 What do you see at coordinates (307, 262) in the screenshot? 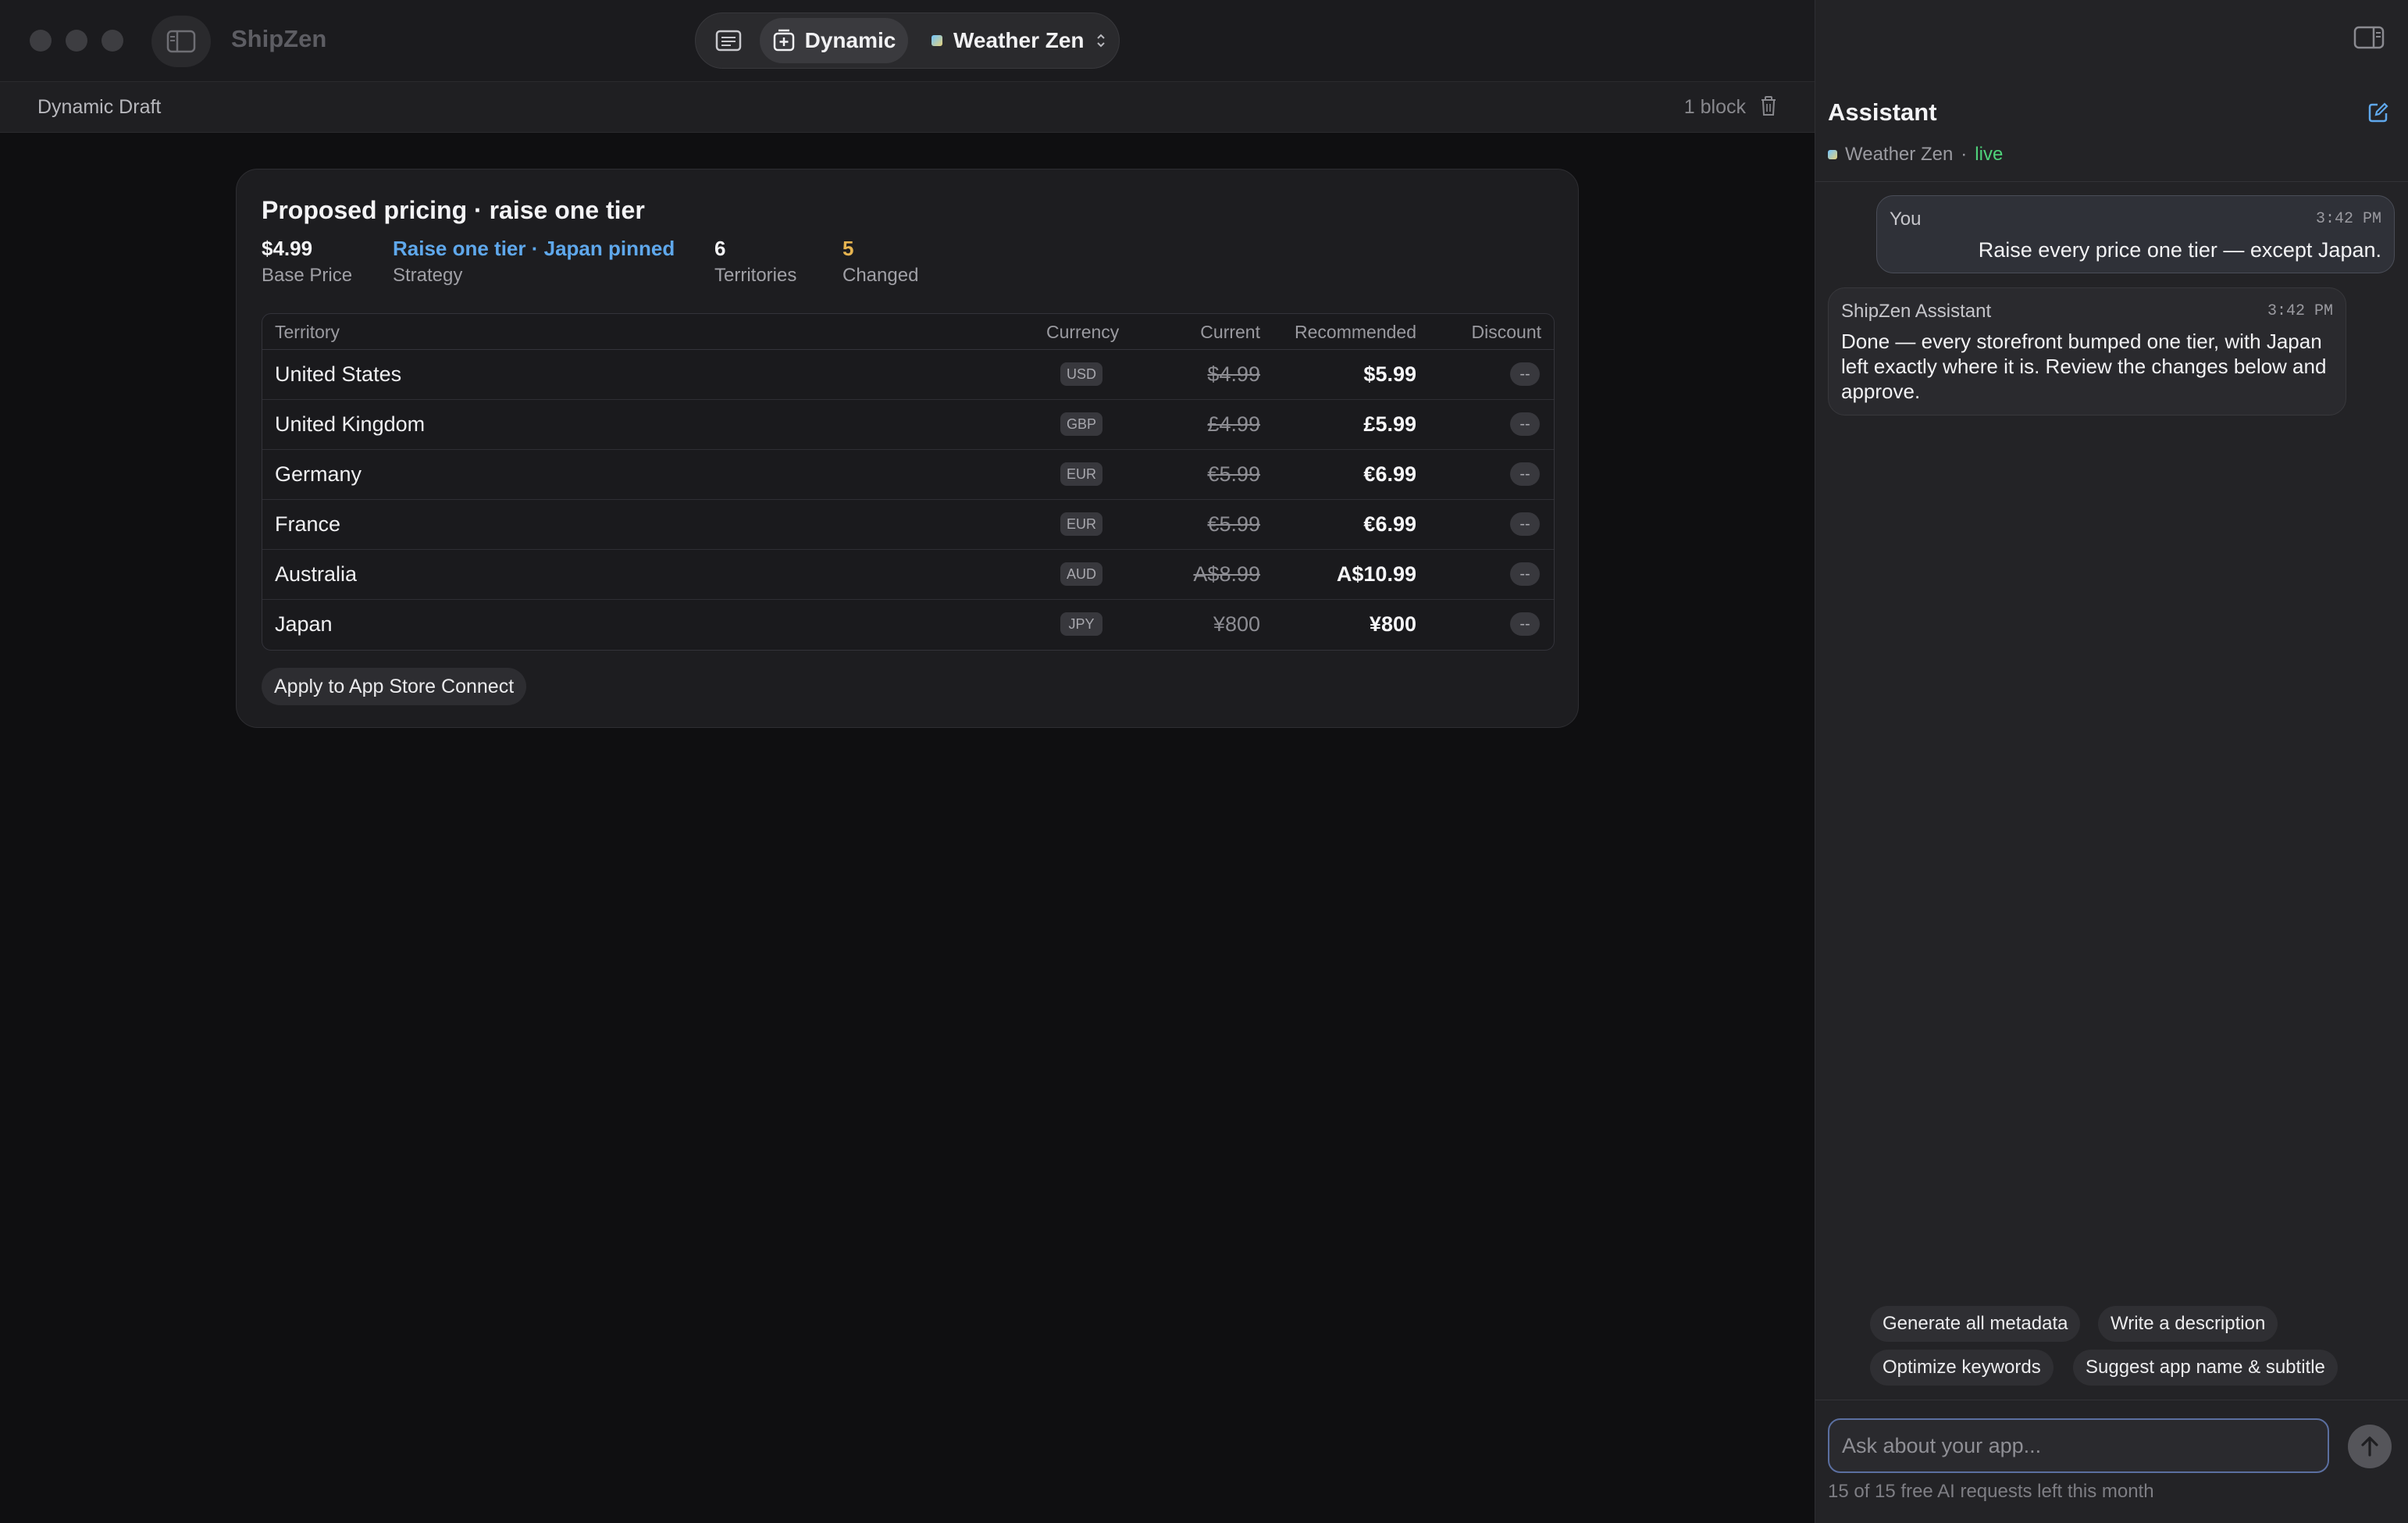
I see `stat-base-price: $4.99 Base Price` at bounding box center [307, 262].